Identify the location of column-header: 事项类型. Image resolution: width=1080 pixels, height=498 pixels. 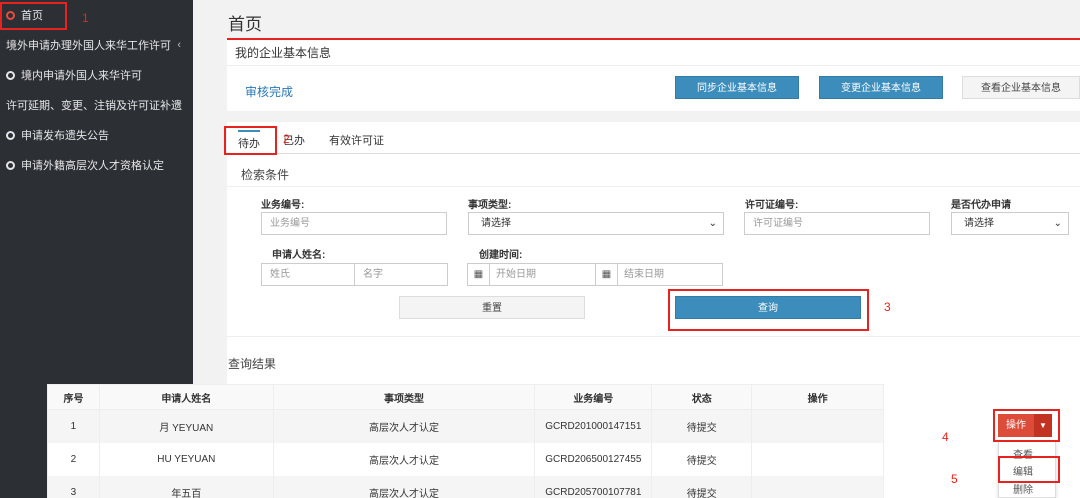
(404, 397).